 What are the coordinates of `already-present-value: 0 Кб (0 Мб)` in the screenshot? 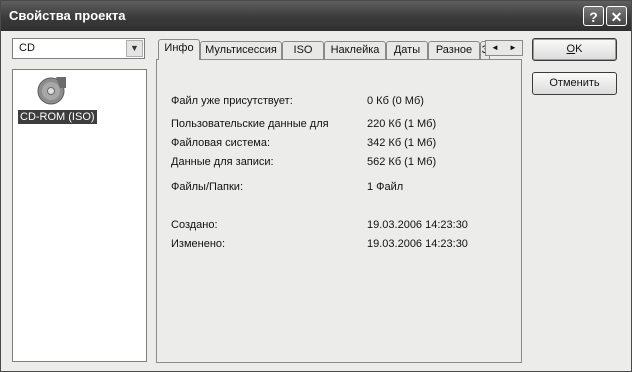 It's located at (395, 101).